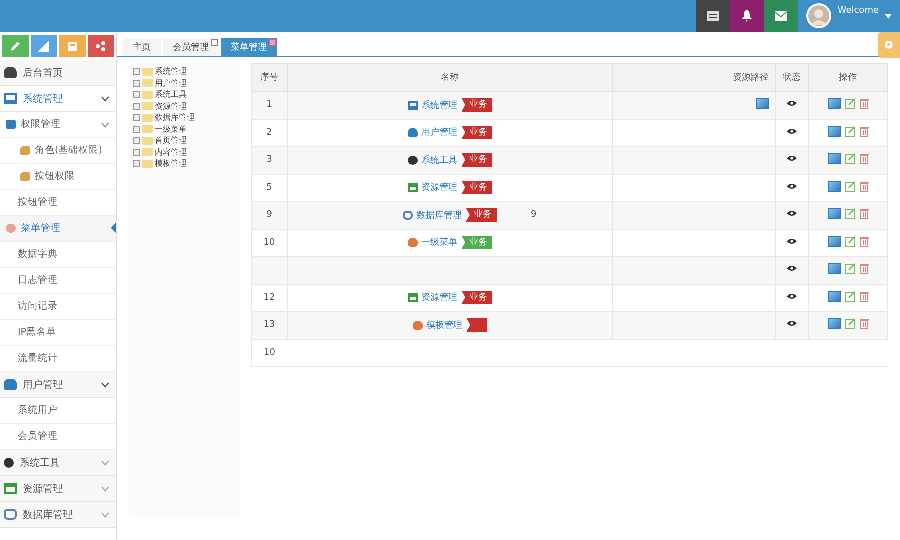  What do you see at coordinates (849, 16) in the screenshot?
I see `user-menu: Welcome` at bounding box center [849, 16].